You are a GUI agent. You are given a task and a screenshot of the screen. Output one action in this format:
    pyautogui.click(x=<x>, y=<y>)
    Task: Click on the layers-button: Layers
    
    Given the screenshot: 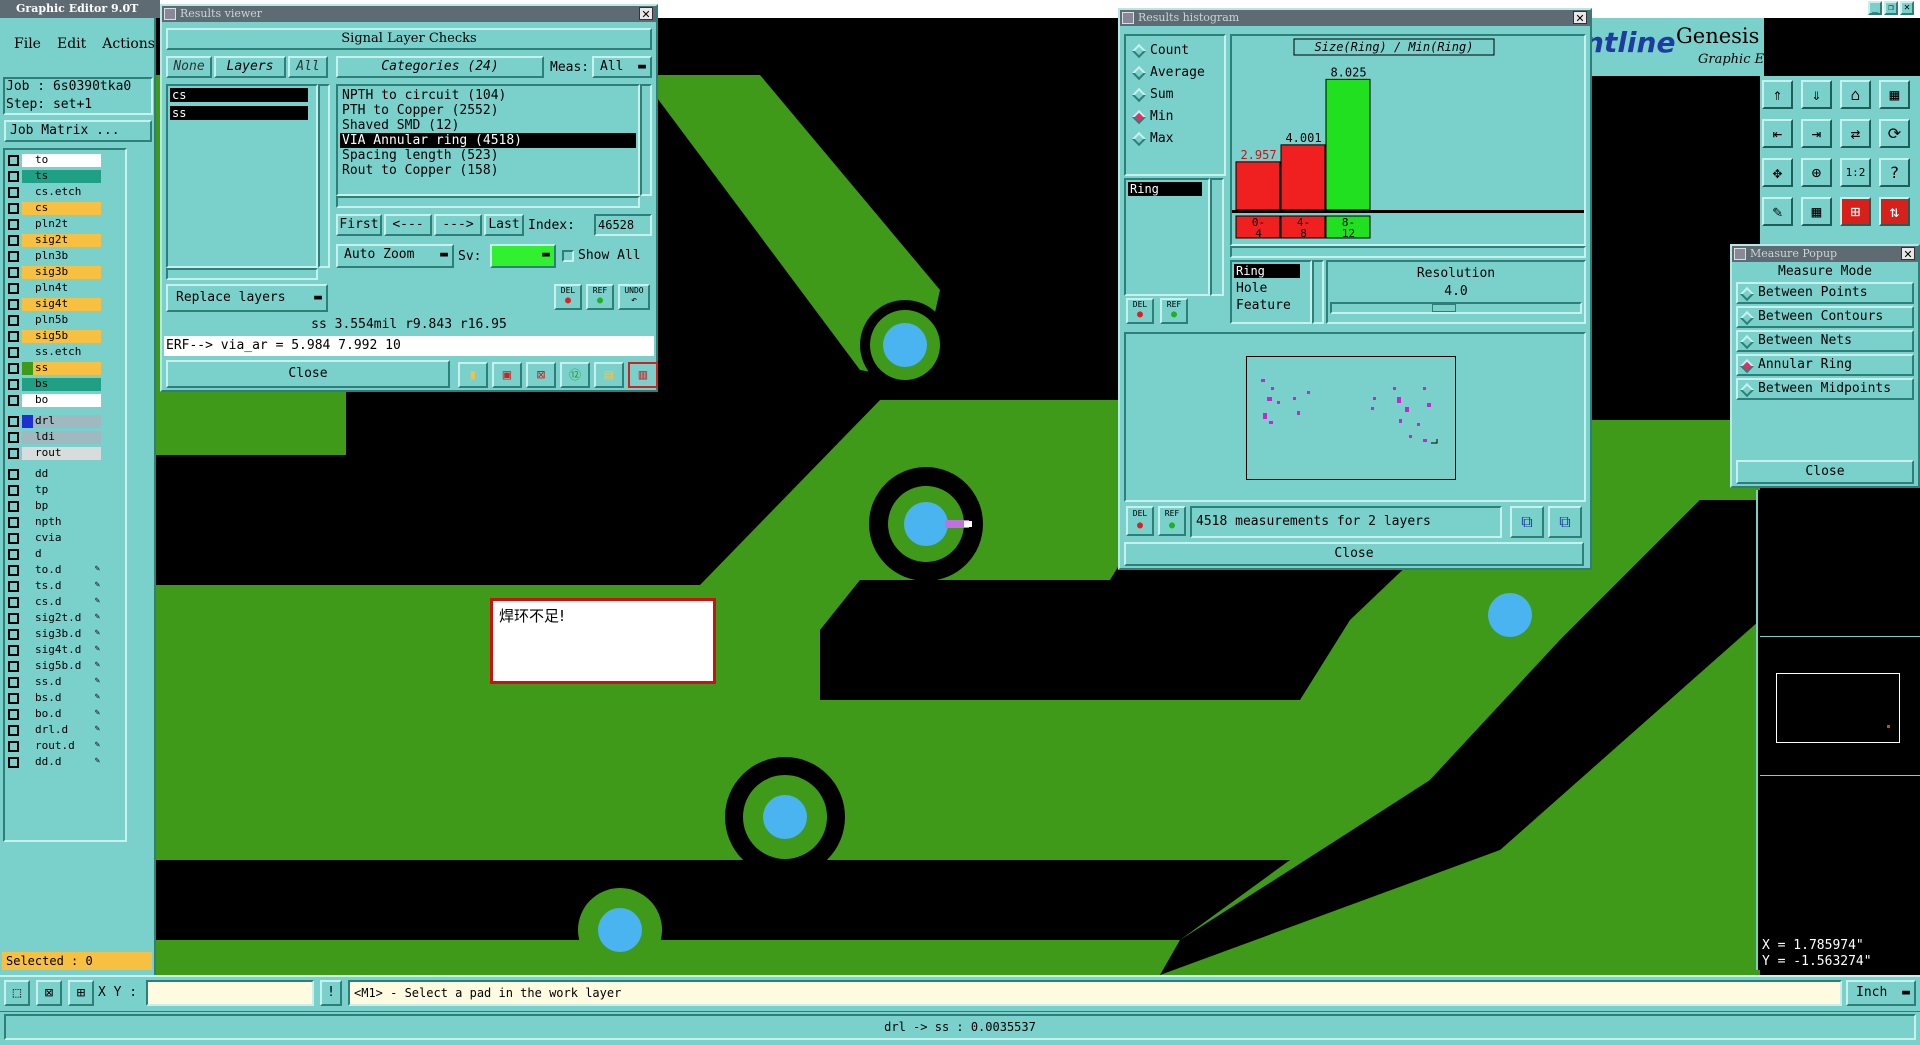 What is the action you would take?
    pyautogui.click(x=250, y=67)
    